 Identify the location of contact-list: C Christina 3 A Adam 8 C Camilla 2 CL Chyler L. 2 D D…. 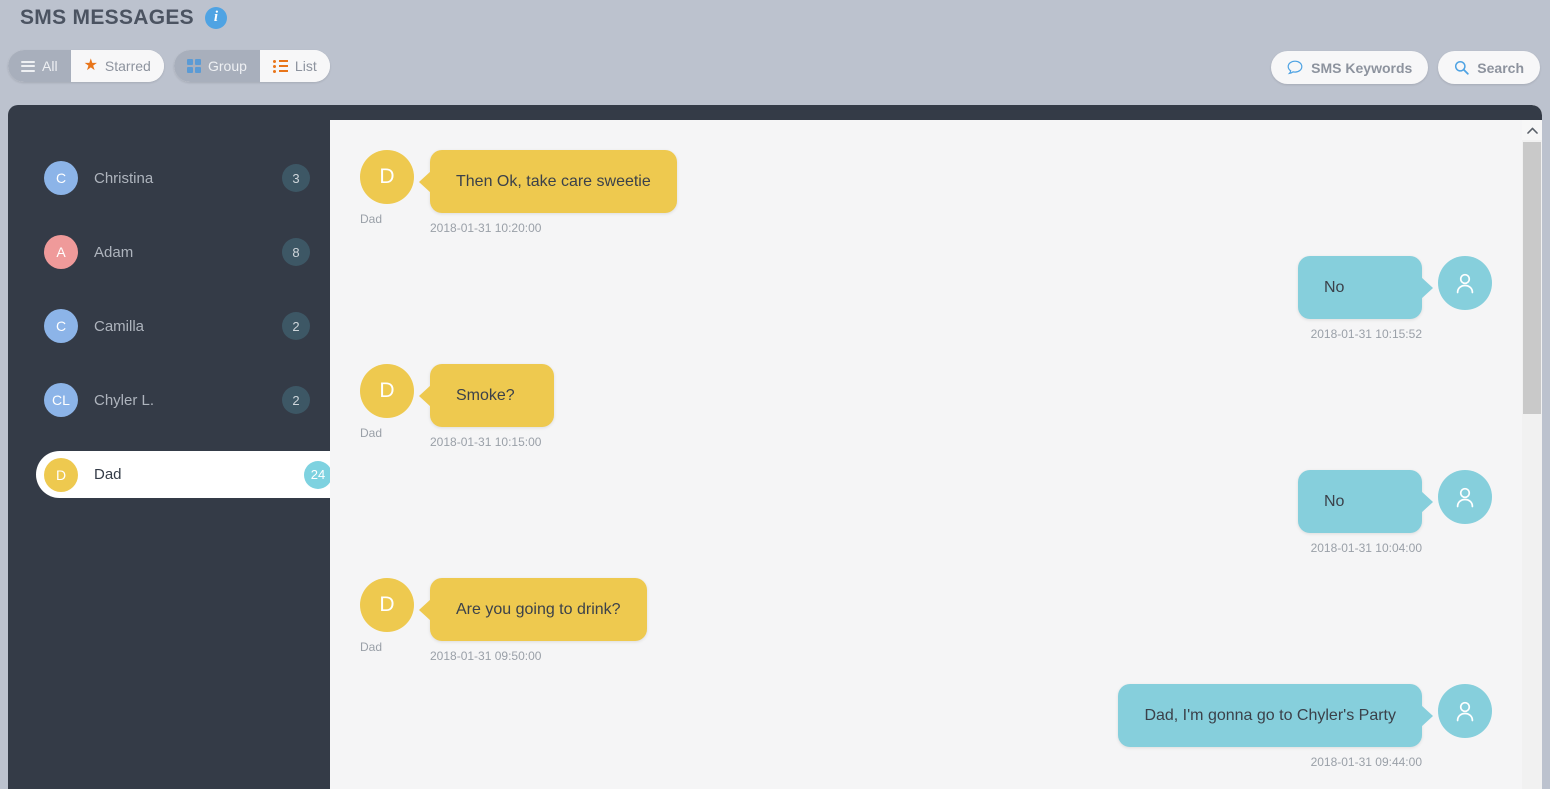
(169, 340).